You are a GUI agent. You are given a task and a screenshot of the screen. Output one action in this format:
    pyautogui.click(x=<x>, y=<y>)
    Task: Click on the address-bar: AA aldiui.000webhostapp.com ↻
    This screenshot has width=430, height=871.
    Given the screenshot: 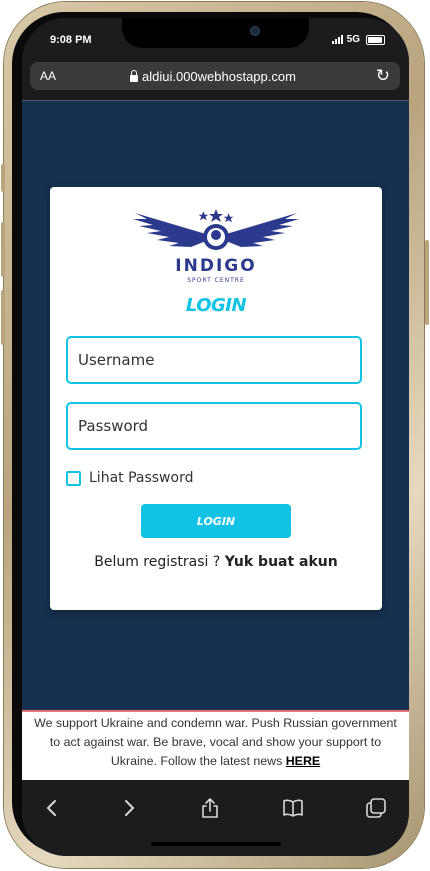 What is the action you would take?
    pyautogui.click(x=215, y=76)
    